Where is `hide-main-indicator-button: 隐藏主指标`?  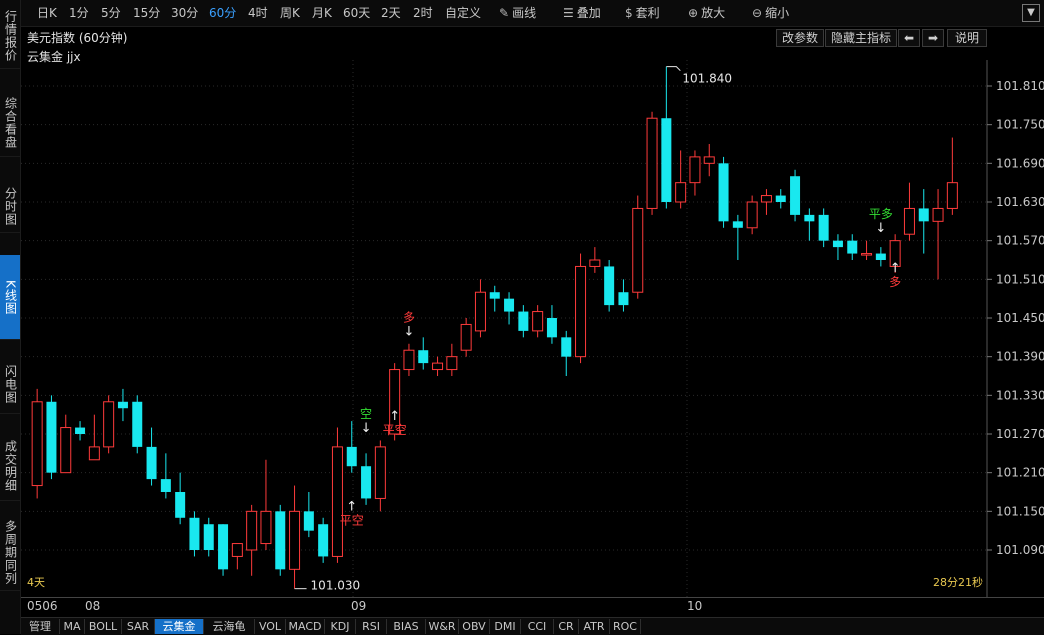
hide-main-indicator-button: 隐藏主指标 is located at coordinates (861, 38).